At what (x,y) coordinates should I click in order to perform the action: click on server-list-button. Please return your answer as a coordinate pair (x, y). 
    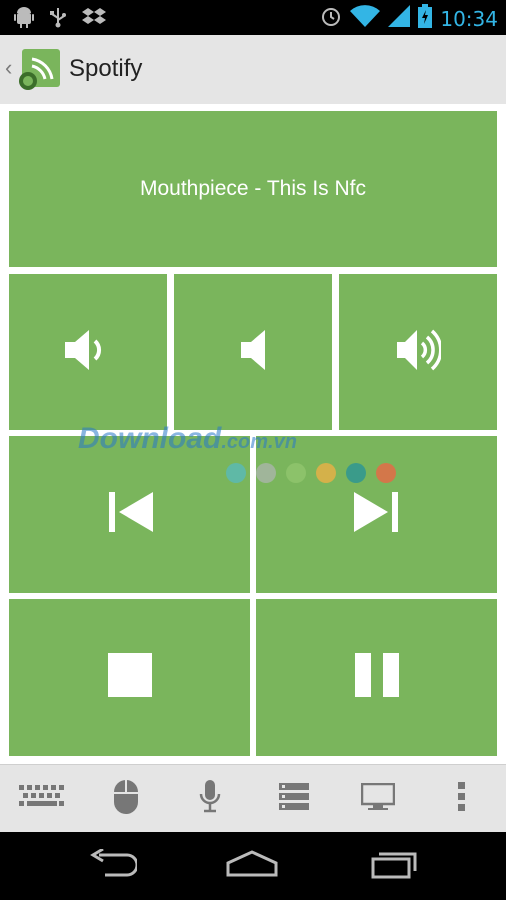
    Looking at the image, I should click on (294, 799).